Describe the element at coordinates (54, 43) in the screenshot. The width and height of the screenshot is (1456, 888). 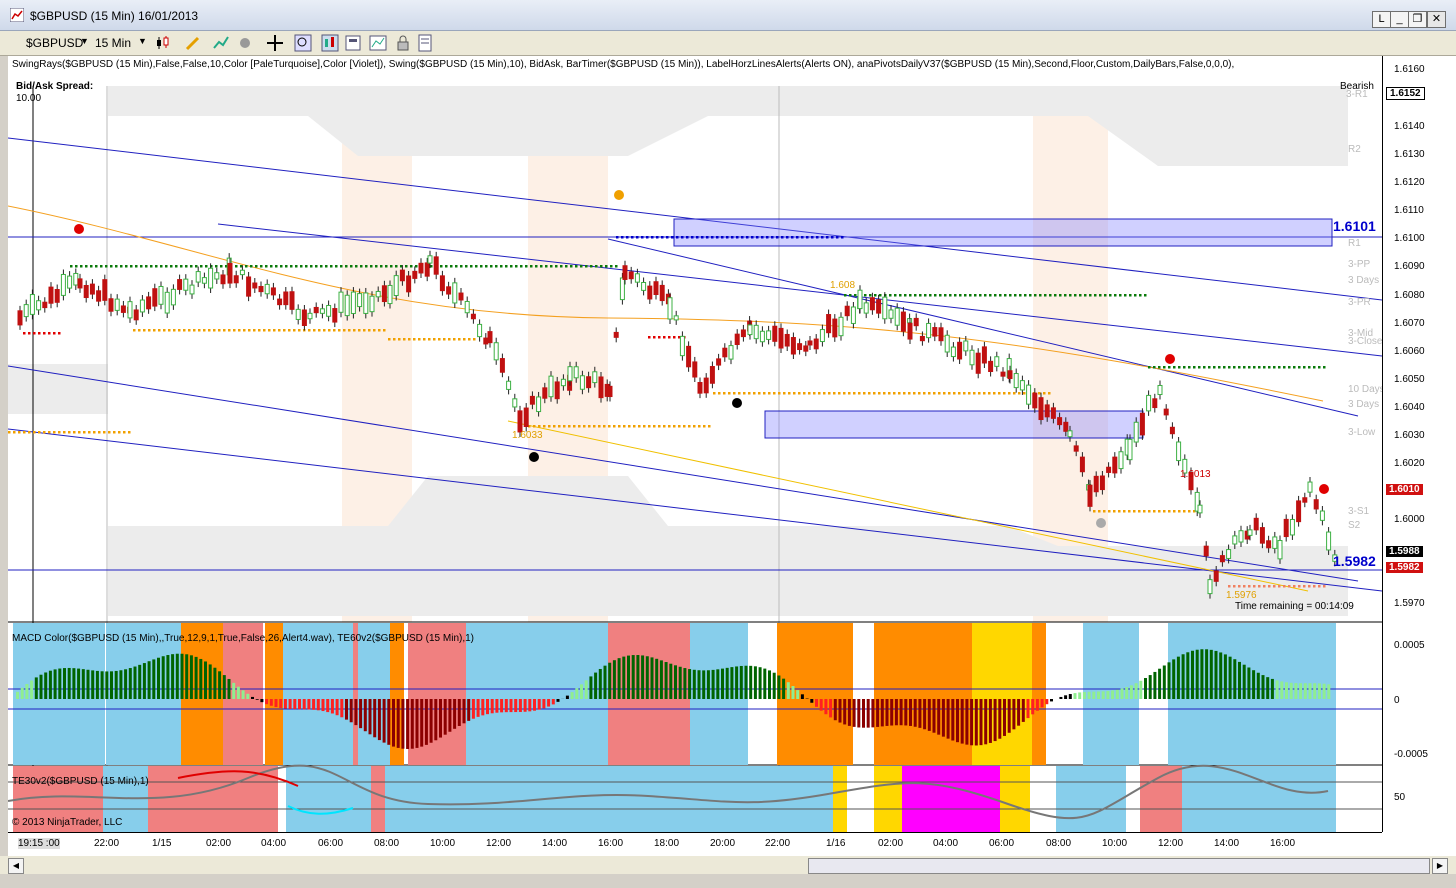
I see `instrument-selector: $GBPUSD` at that location.